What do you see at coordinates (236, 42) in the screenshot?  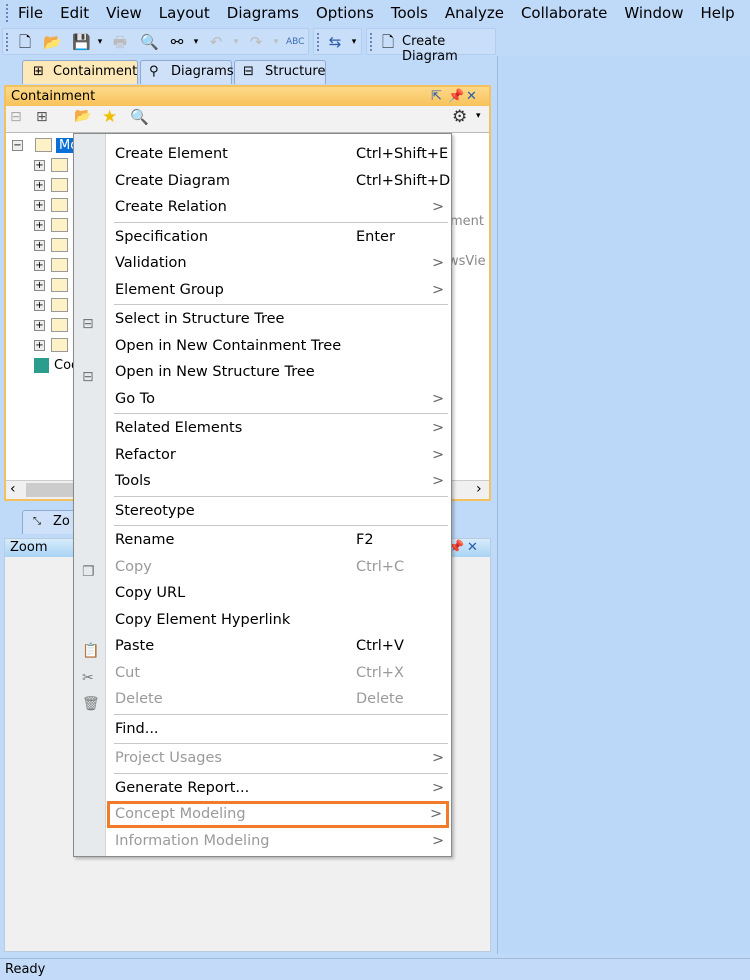 I see `undo-dropdown-icon: ▾` at bounding box center [236, 42].